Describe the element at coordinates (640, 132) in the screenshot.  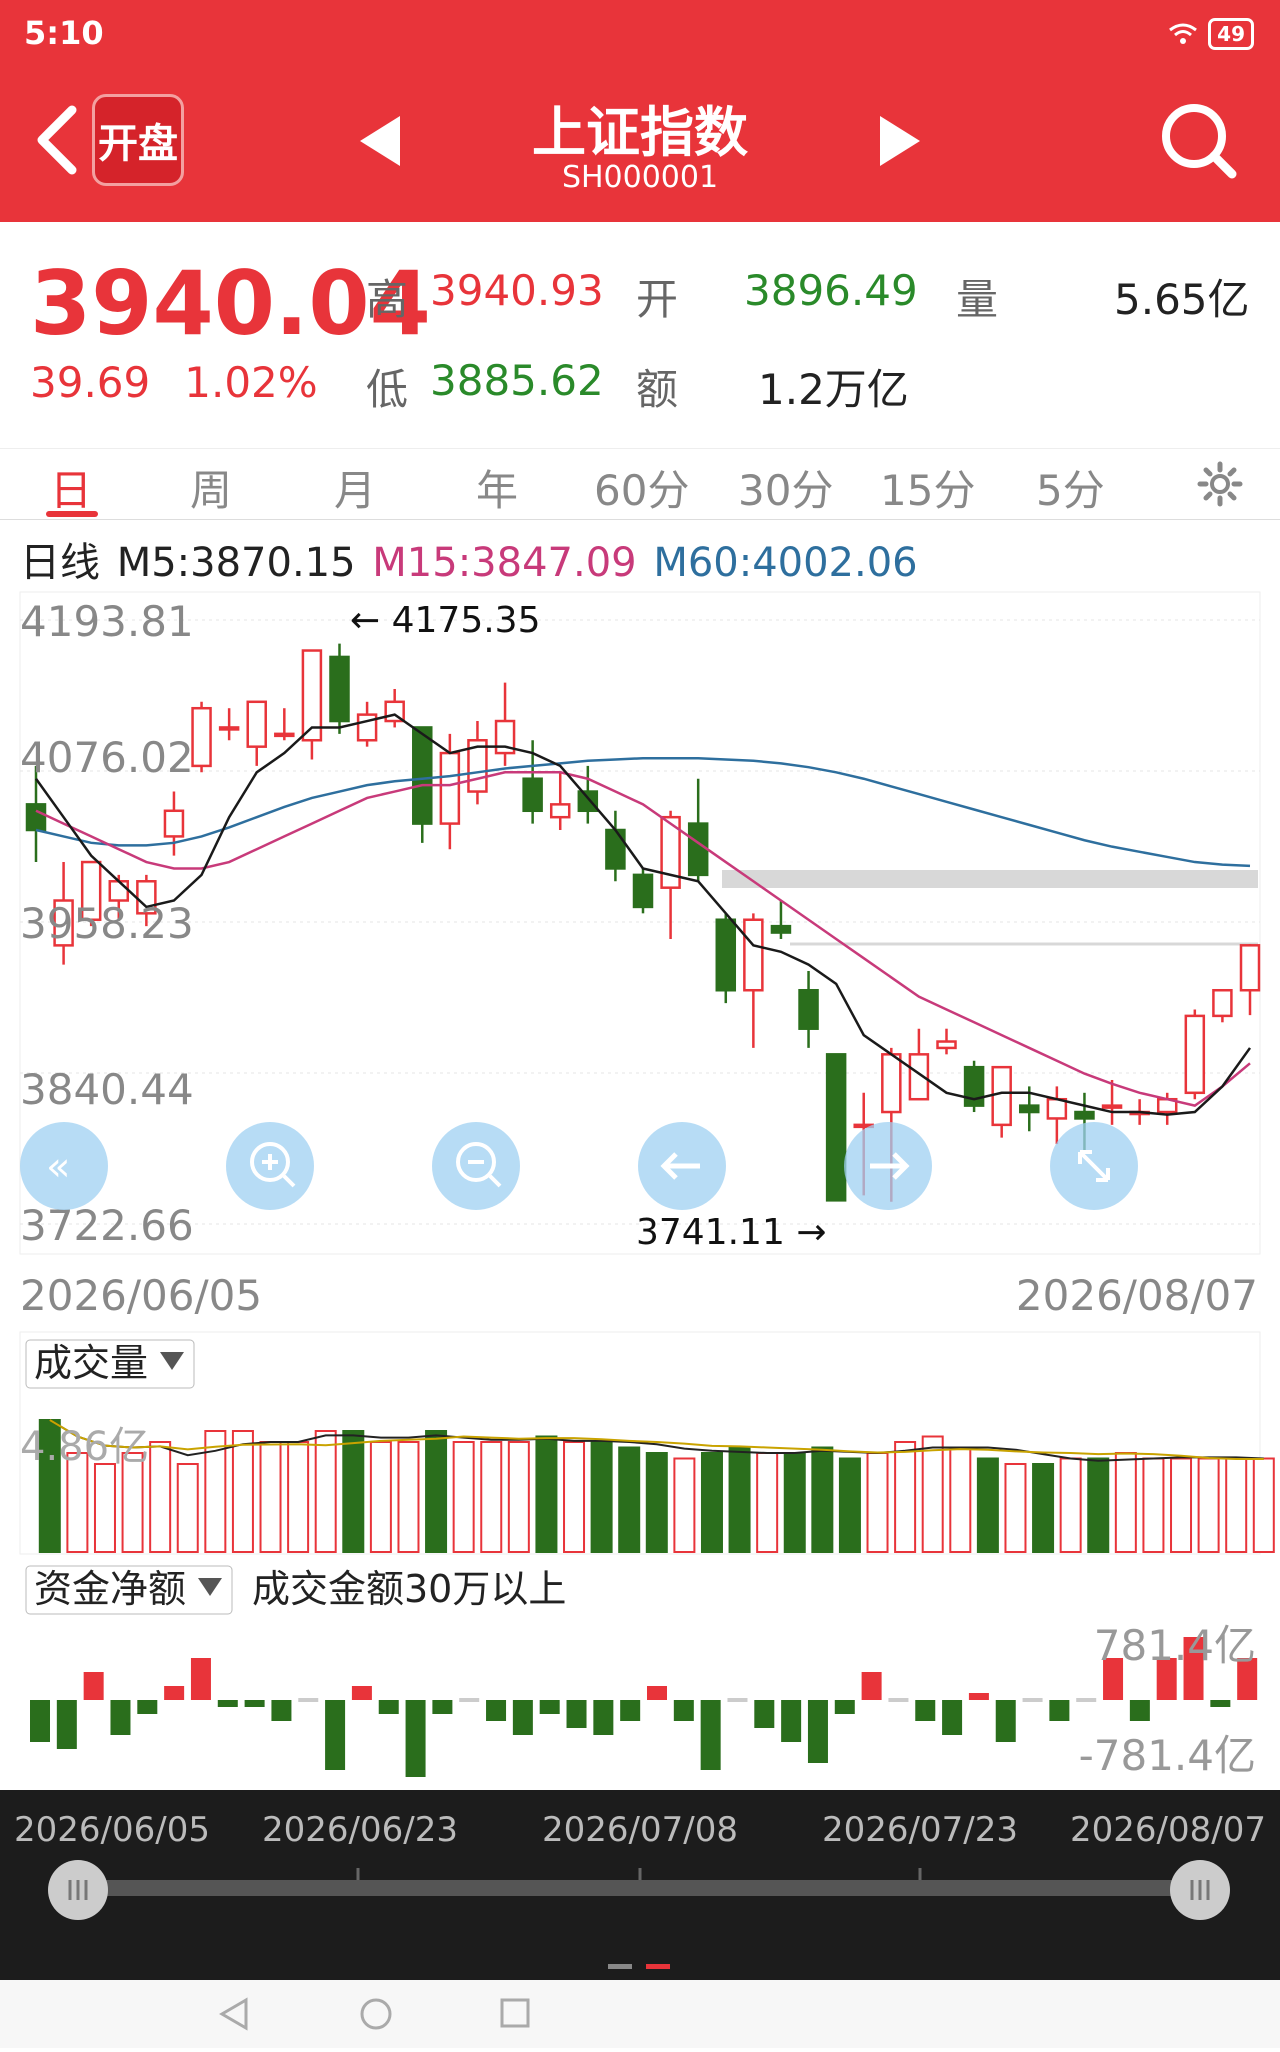
I see `page-title: 上证指数` at that location.